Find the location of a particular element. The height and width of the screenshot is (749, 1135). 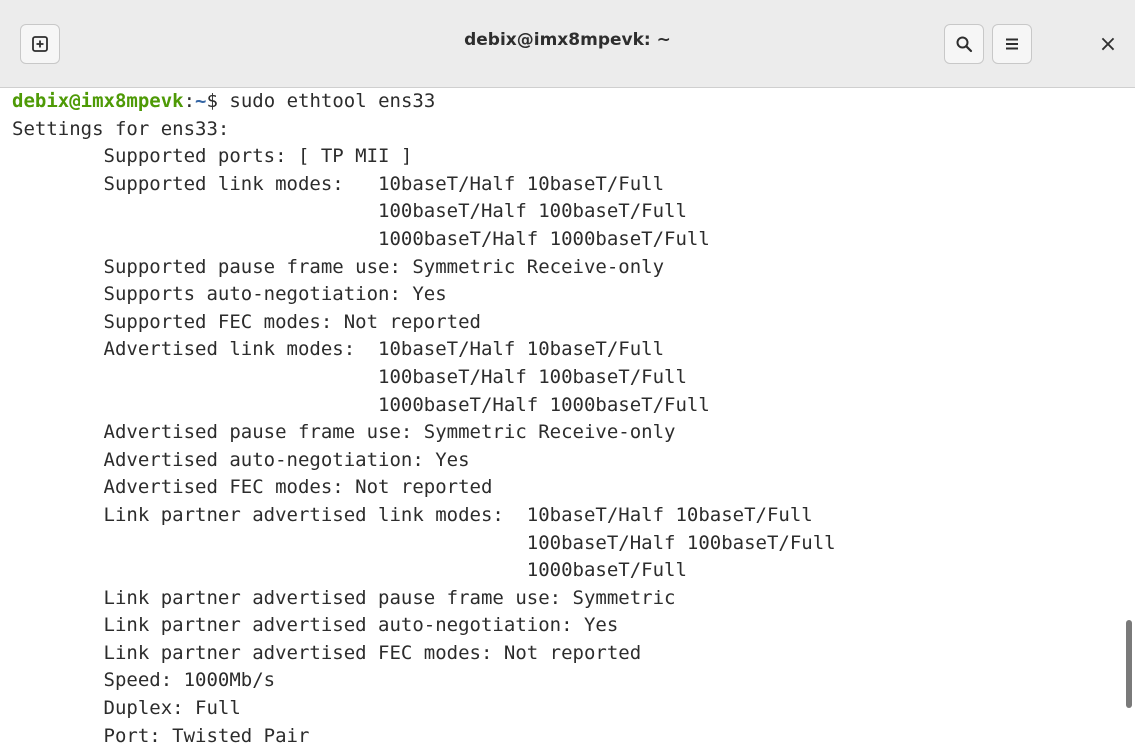

output-line: Port: Twisted Pair is located at coordinates (161, 735).